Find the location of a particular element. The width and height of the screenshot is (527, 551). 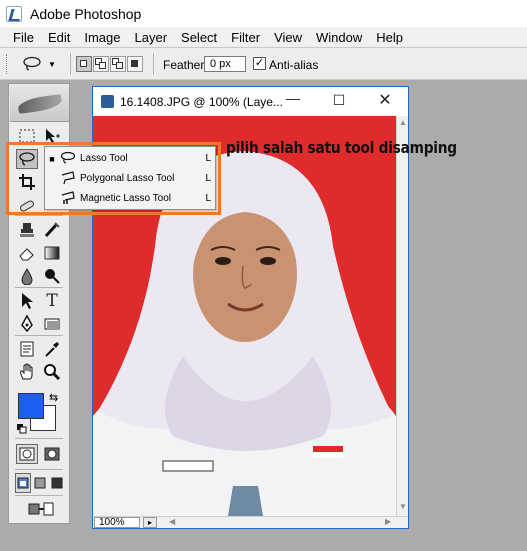

chevron-down-icon: ▼ is located at coordinates (52, 64).